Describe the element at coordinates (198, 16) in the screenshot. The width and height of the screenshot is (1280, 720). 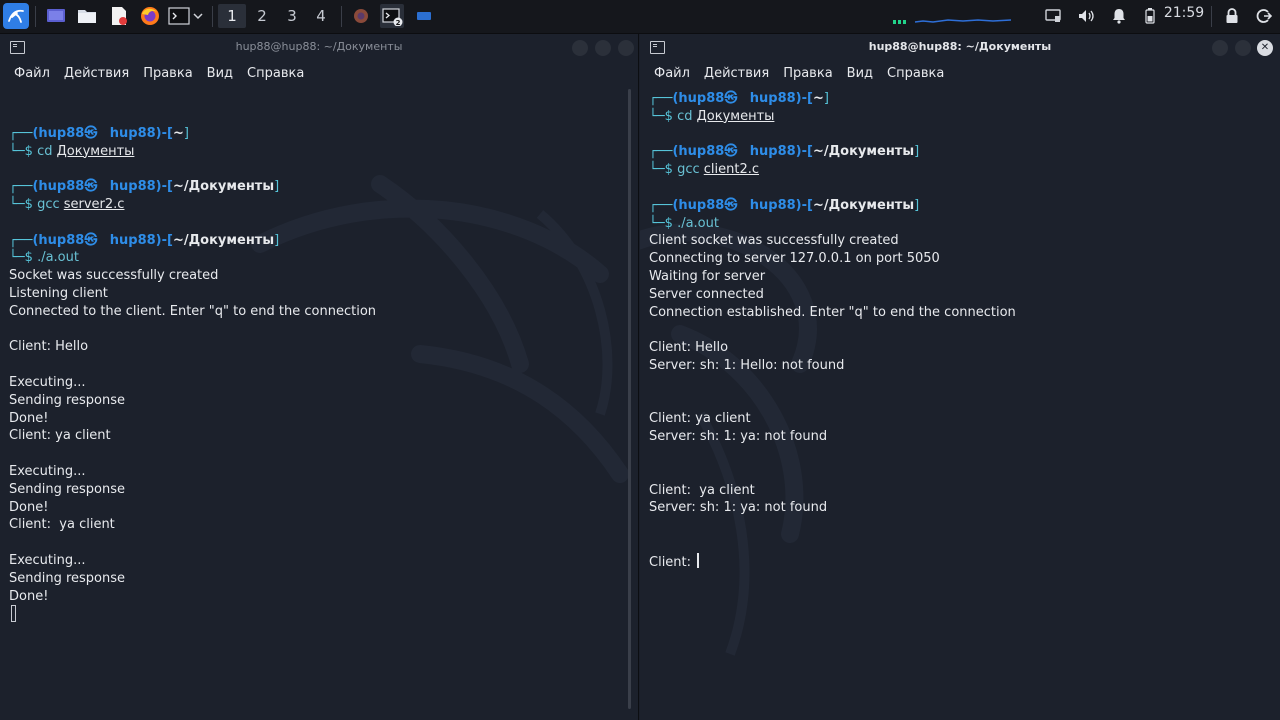
I see `chevron-down-icon` at that location.